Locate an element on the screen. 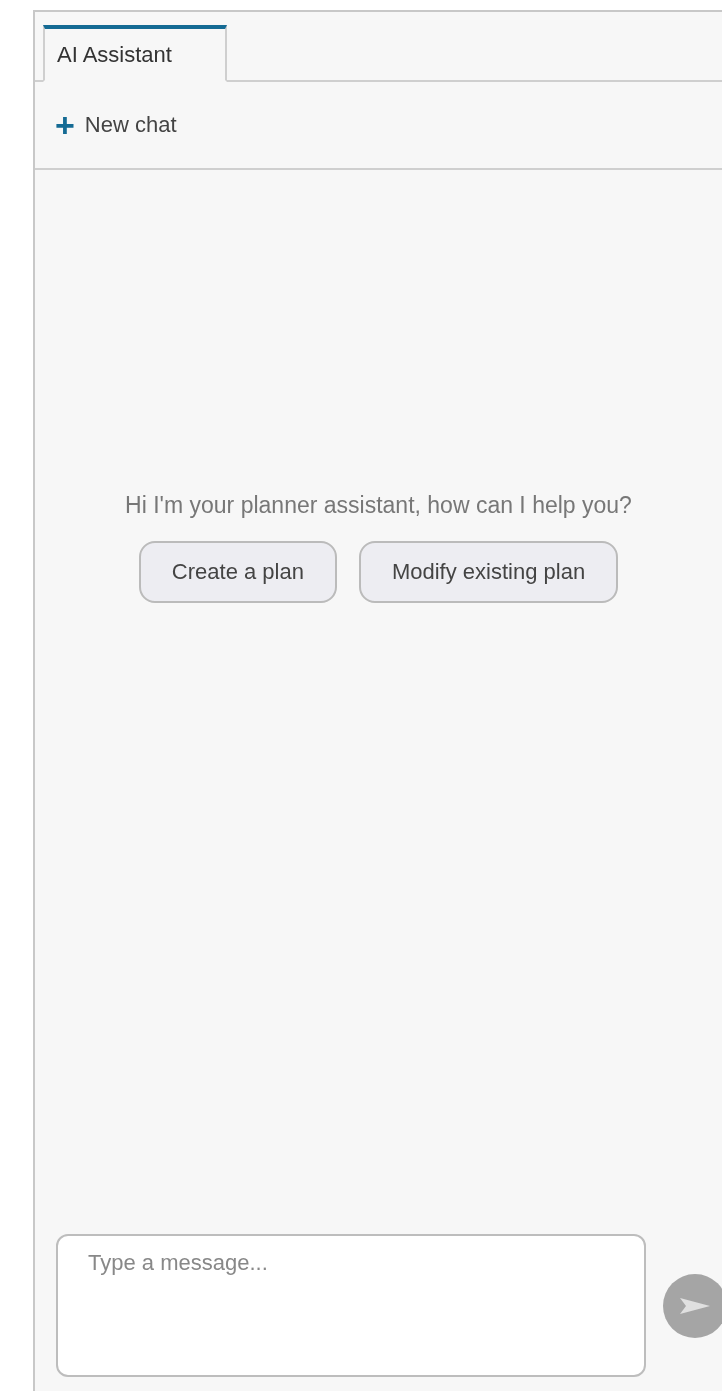 Image resolution: width=722 pixels, height=1391 pixels. greeting-text: Hi I'm your planner assistant, how can I help you? is located at coordinates (378, 505).